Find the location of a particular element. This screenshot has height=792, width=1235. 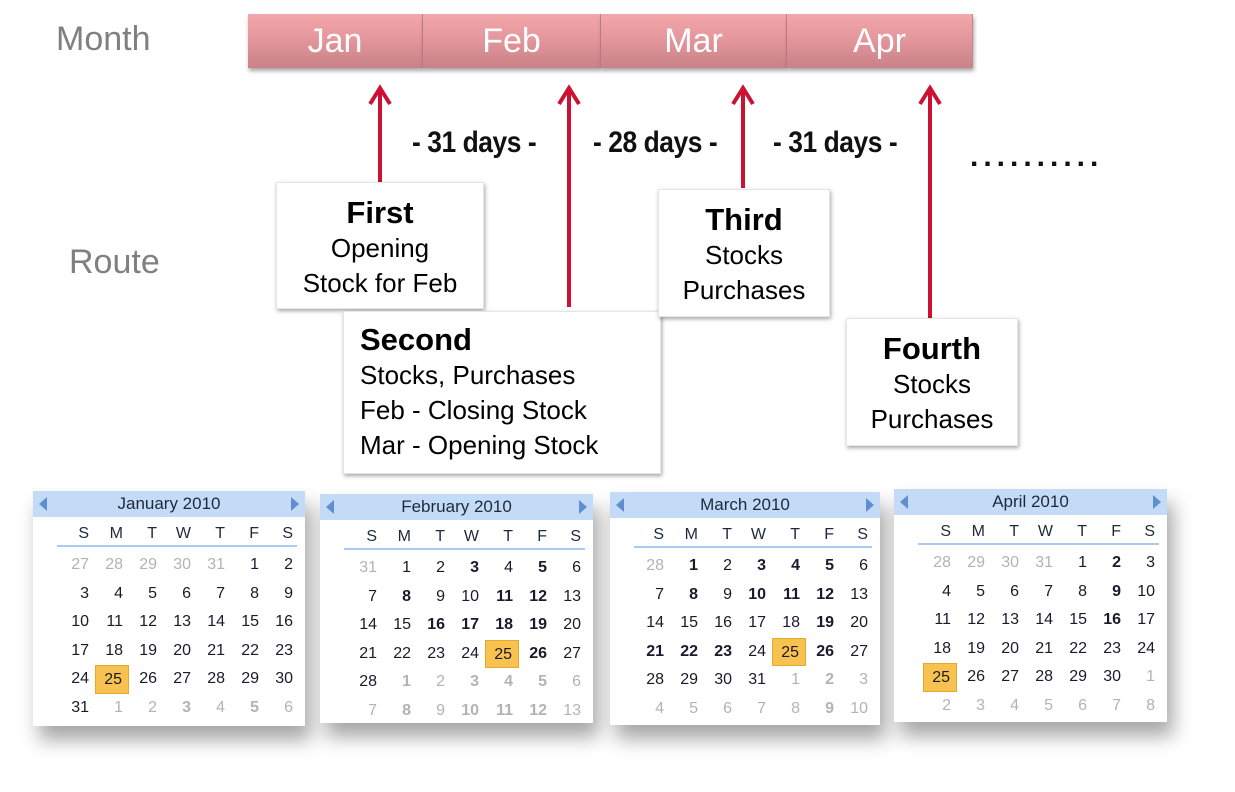

calendar-day: 22 is located at coordinates (1076, 649).